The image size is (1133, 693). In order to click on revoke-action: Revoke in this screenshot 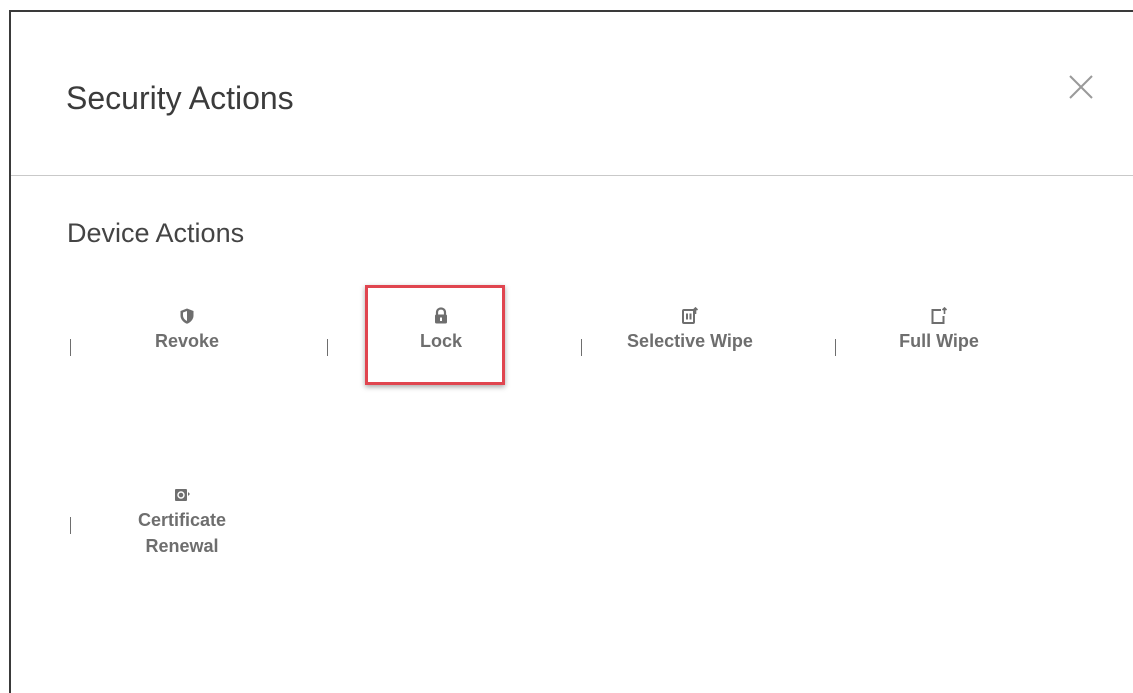, I will do `click(187, 330)`.